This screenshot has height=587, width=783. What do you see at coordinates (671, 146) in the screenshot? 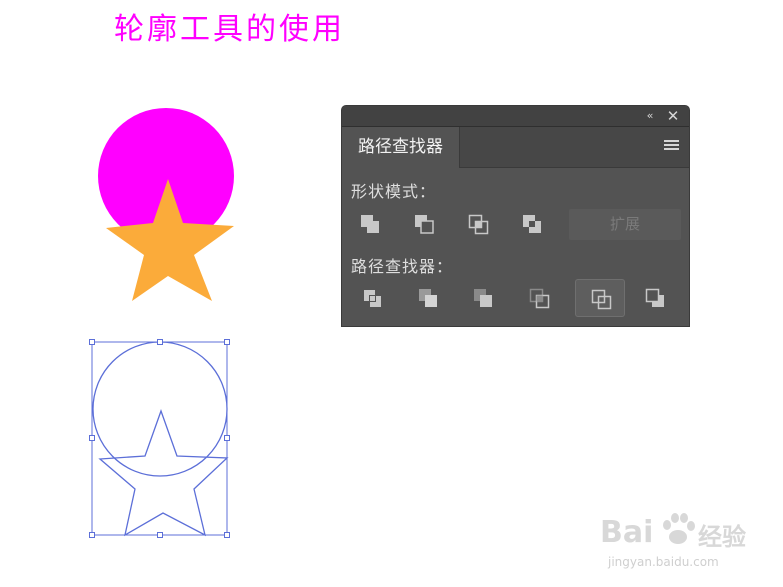
I see `panel-menu-icon` at bounding box center [671, 146].